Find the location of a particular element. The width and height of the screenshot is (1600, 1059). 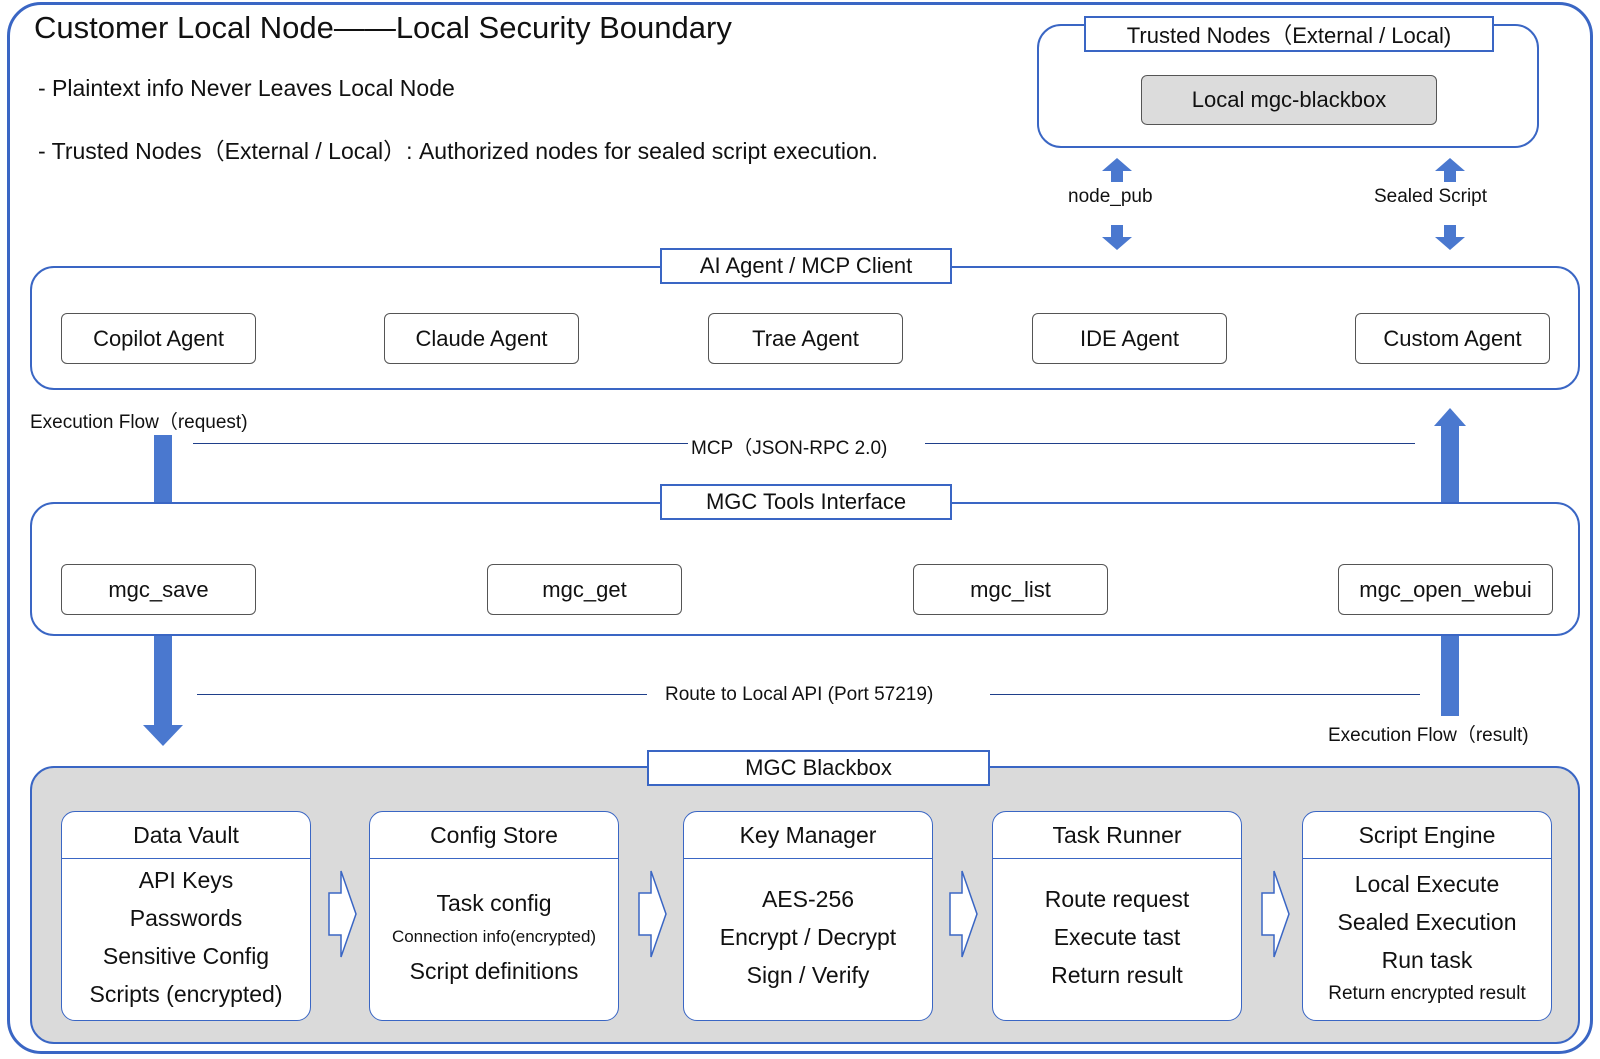

request-flow-down-arrowhead is located at coordinates (163, 735).